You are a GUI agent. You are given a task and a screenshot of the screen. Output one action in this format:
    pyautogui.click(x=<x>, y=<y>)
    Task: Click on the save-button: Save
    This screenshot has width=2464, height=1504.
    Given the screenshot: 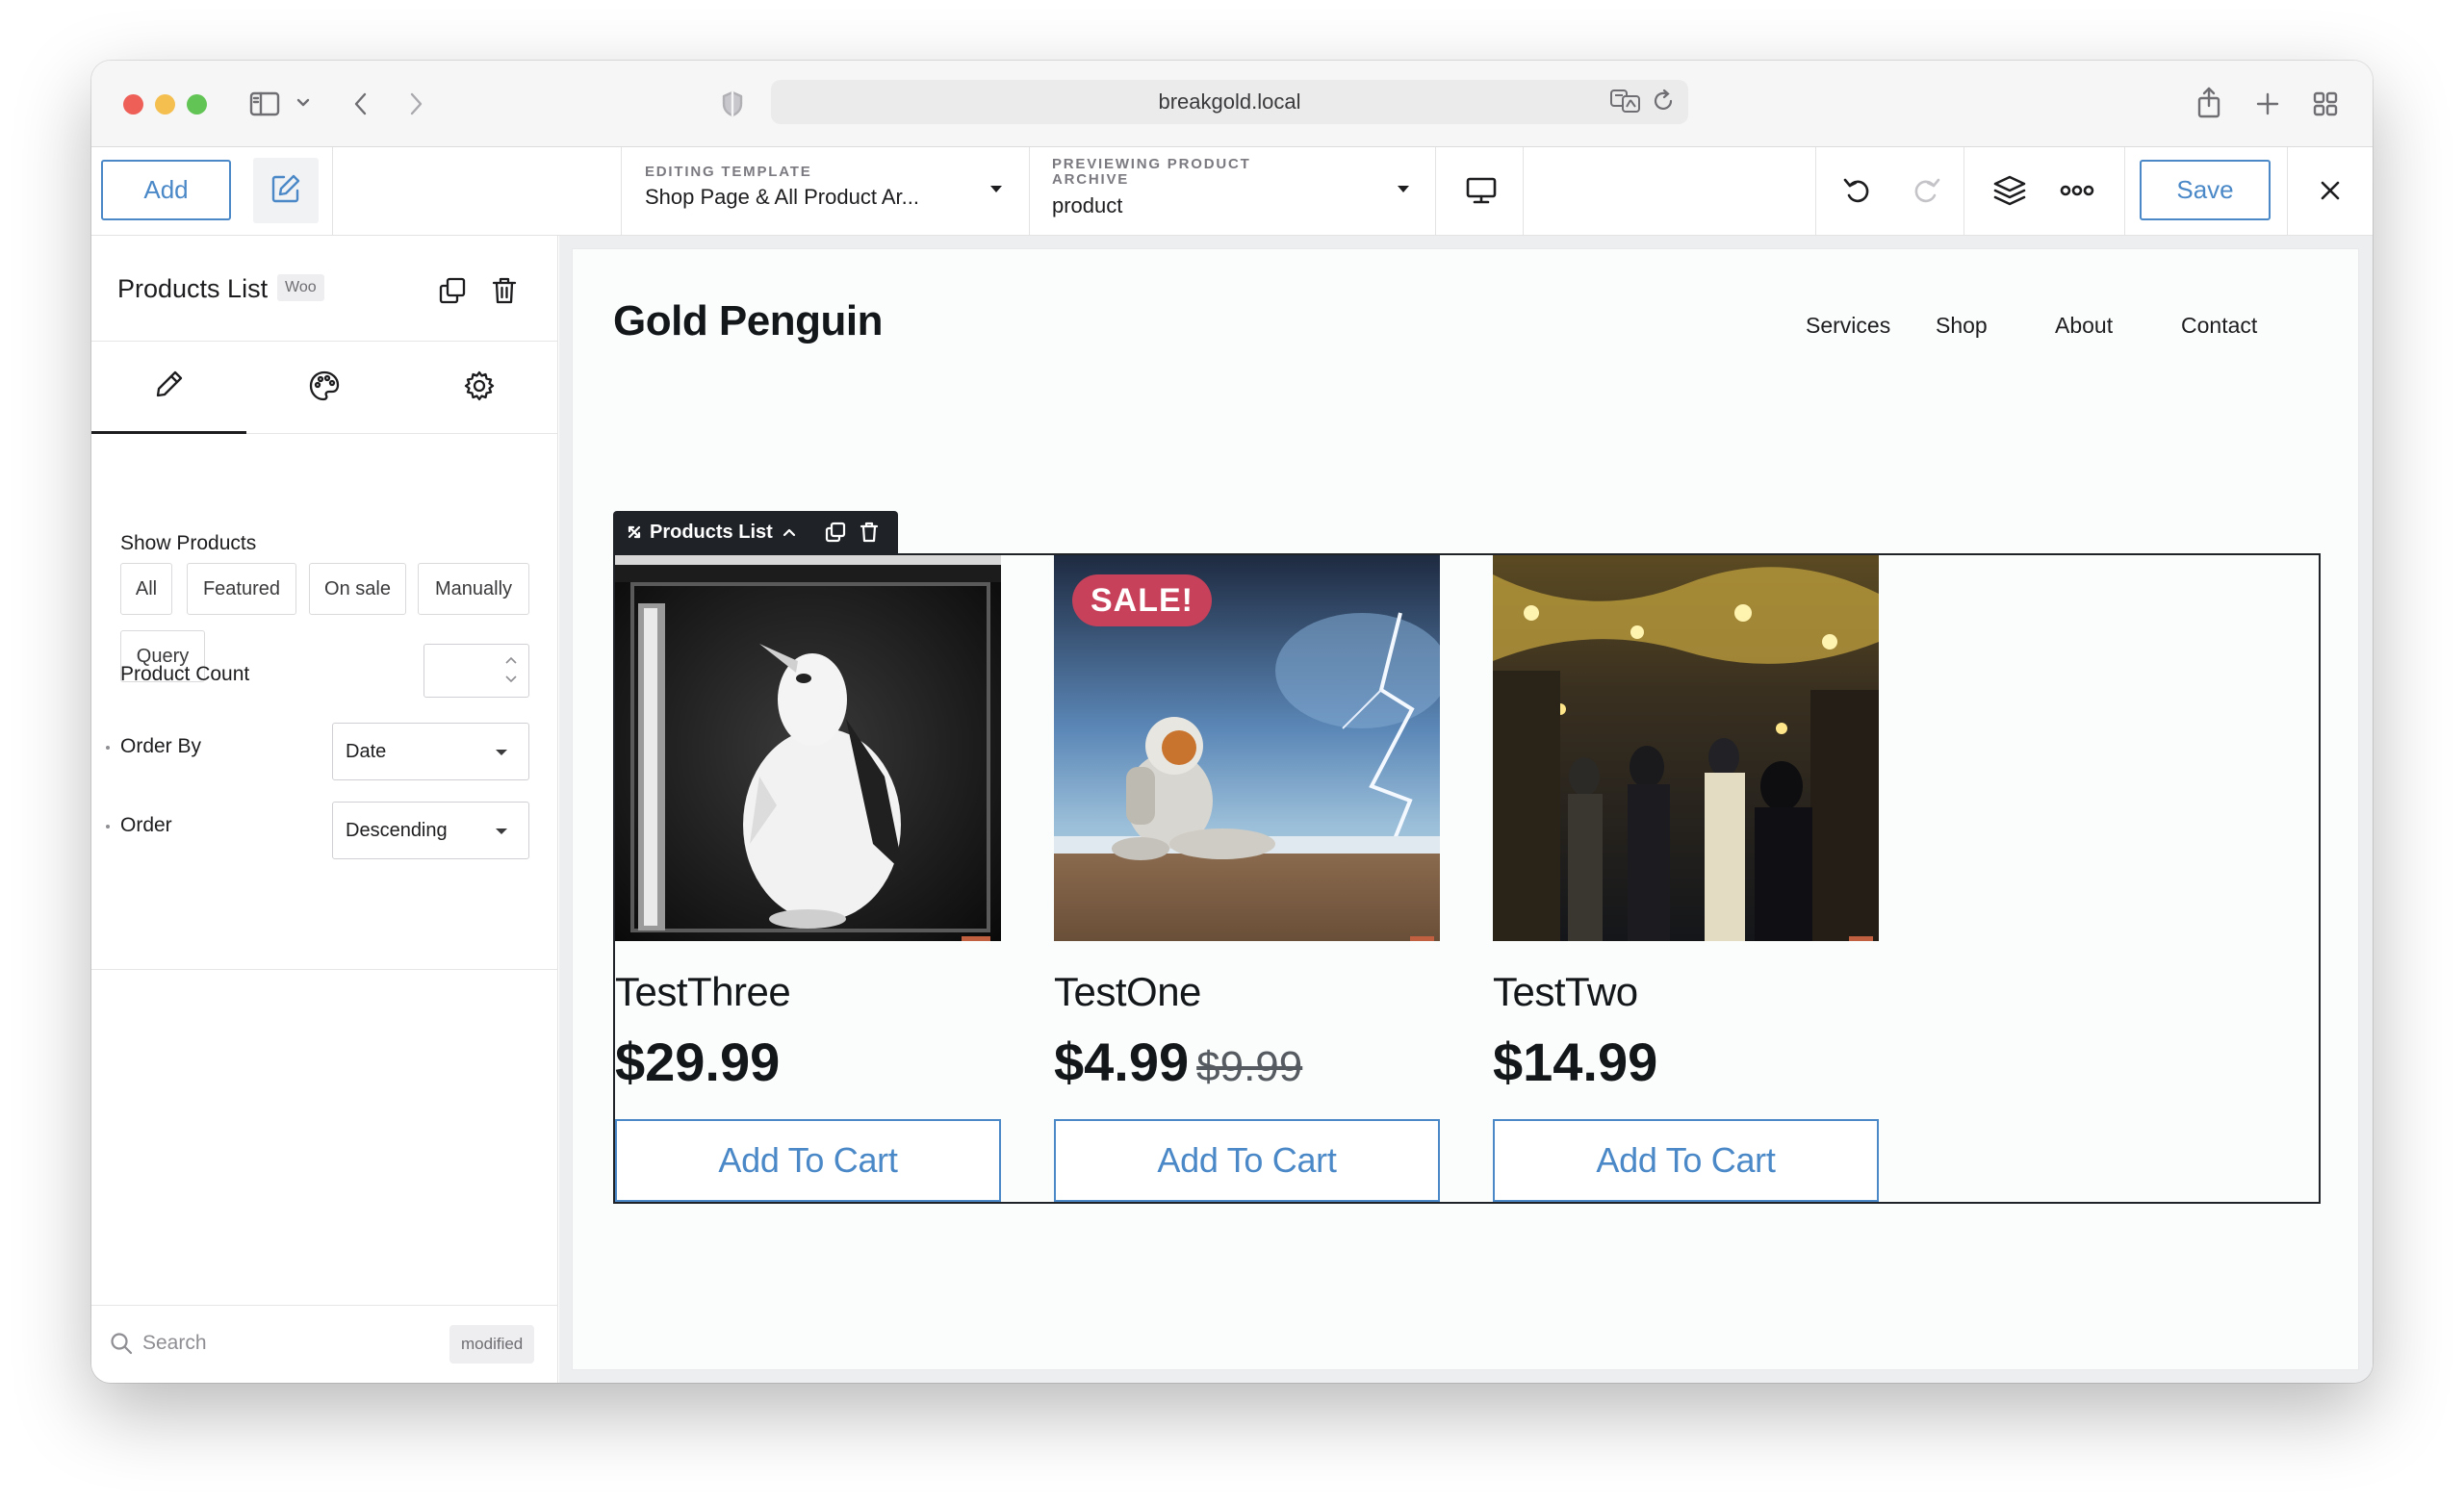 What is the action you would take?
    pyautogui.click(x=2205, y=190)
    